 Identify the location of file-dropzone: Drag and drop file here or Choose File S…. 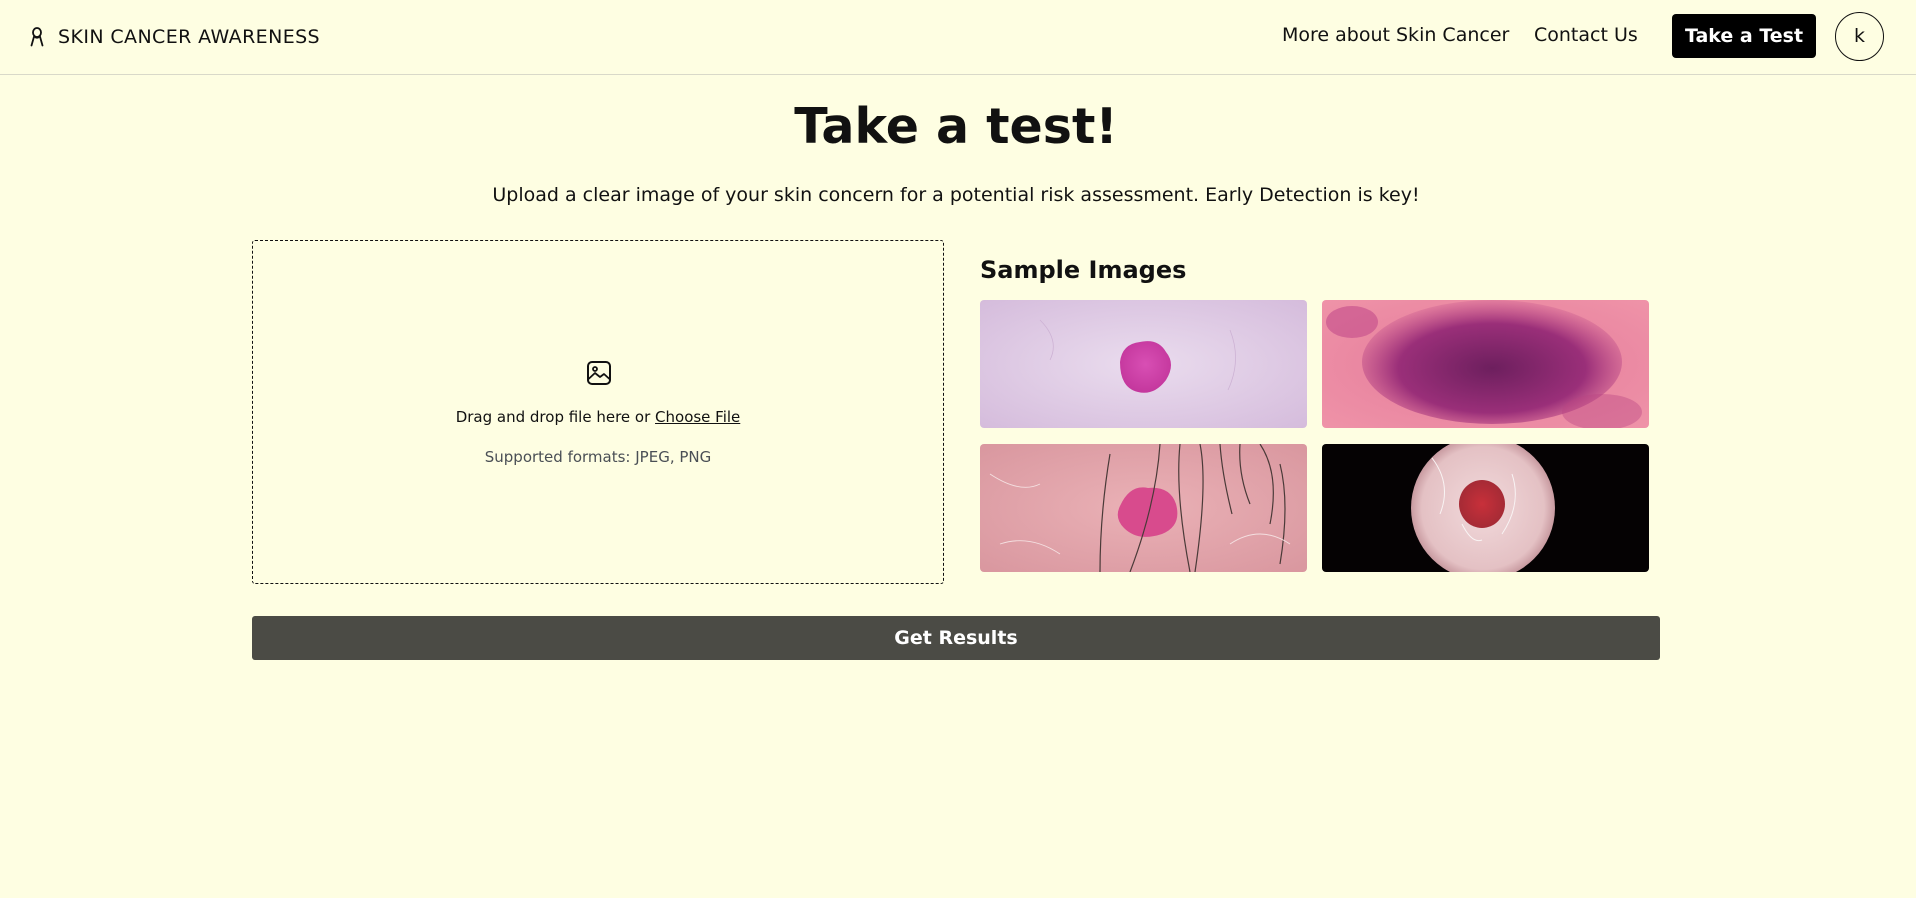
(598, 412).